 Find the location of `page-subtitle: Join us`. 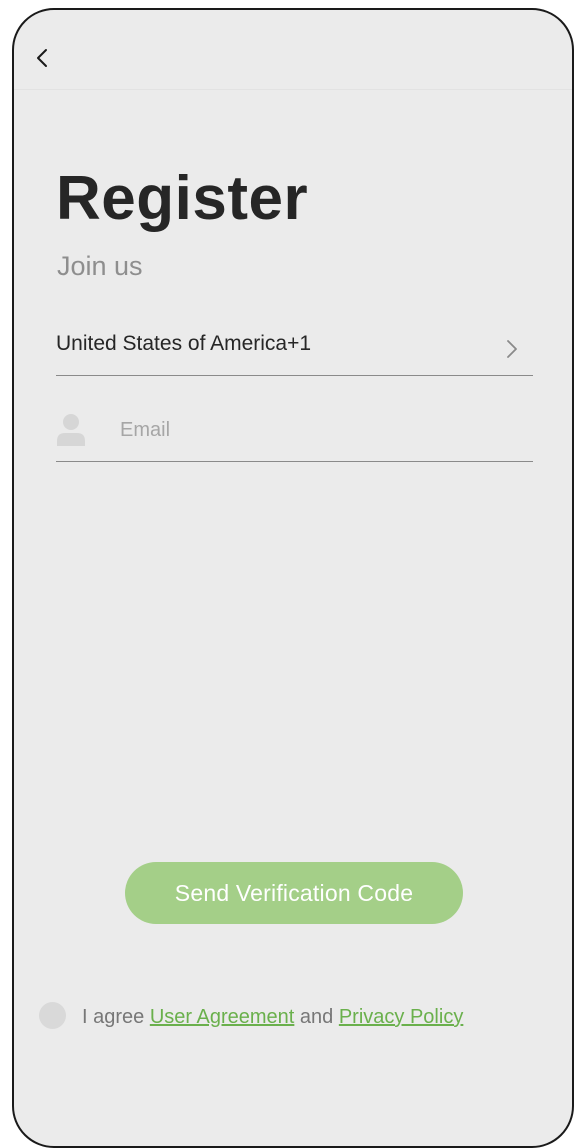

page-subtitle: Join us is located at coordinates (100, 266).